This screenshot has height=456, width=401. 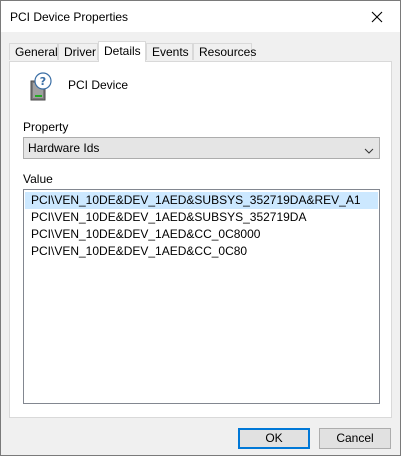 What do you see at coordinates (201, 234) in the screenshot?
I see `list-item: PCI\VEN_10DE&DEV_1AED&CC_0C8000` at bounding box center [201, 234].